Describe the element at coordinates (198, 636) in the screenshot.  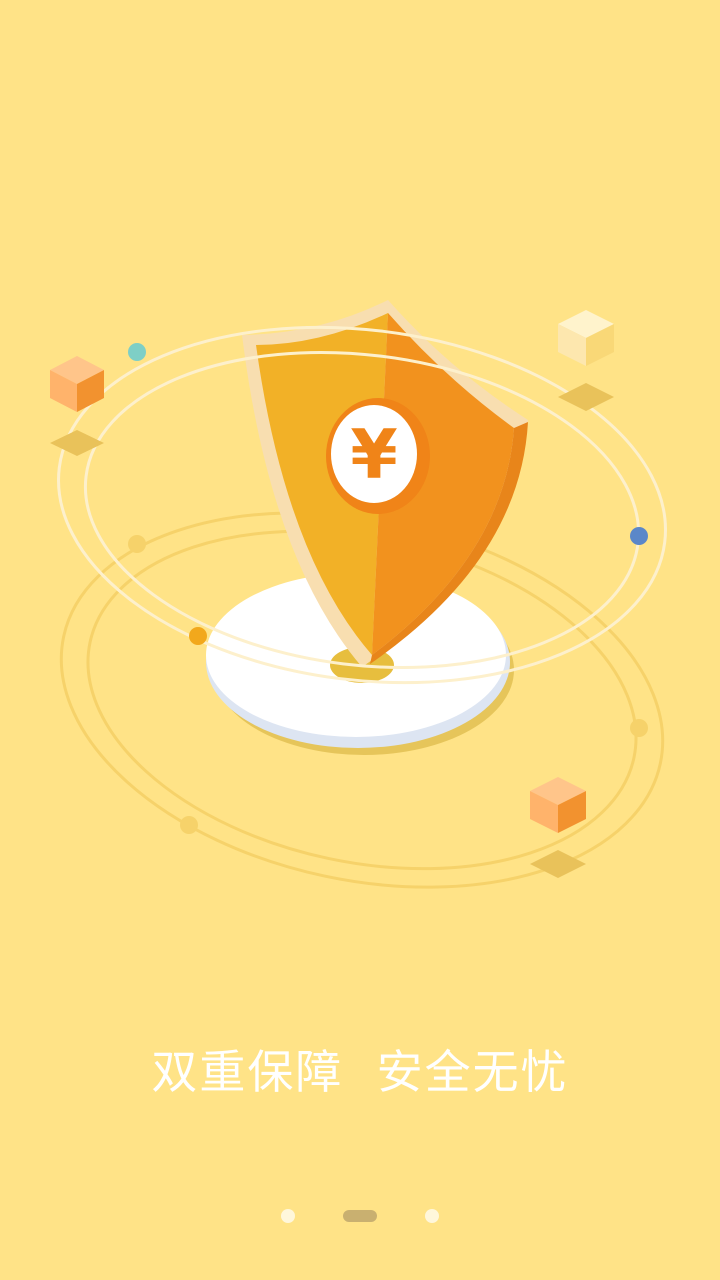
I see `orbit-dot-orange` at that location.